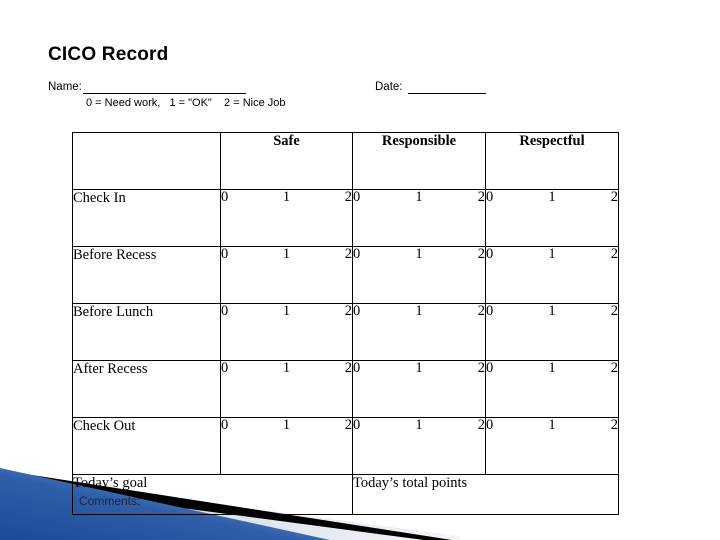 The height and width of the screenshot is (540, 720). What do you see at coordinates (164, 93) in the screenshot?
I see `name-input-blank` at bounding box center [164, 93].